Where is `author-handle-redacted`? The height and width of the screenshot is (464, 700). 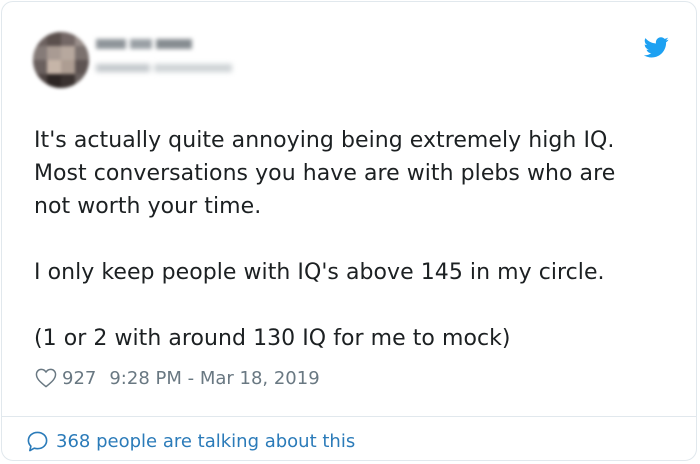
author-handle-redacted is located at coordinates (165, 65).